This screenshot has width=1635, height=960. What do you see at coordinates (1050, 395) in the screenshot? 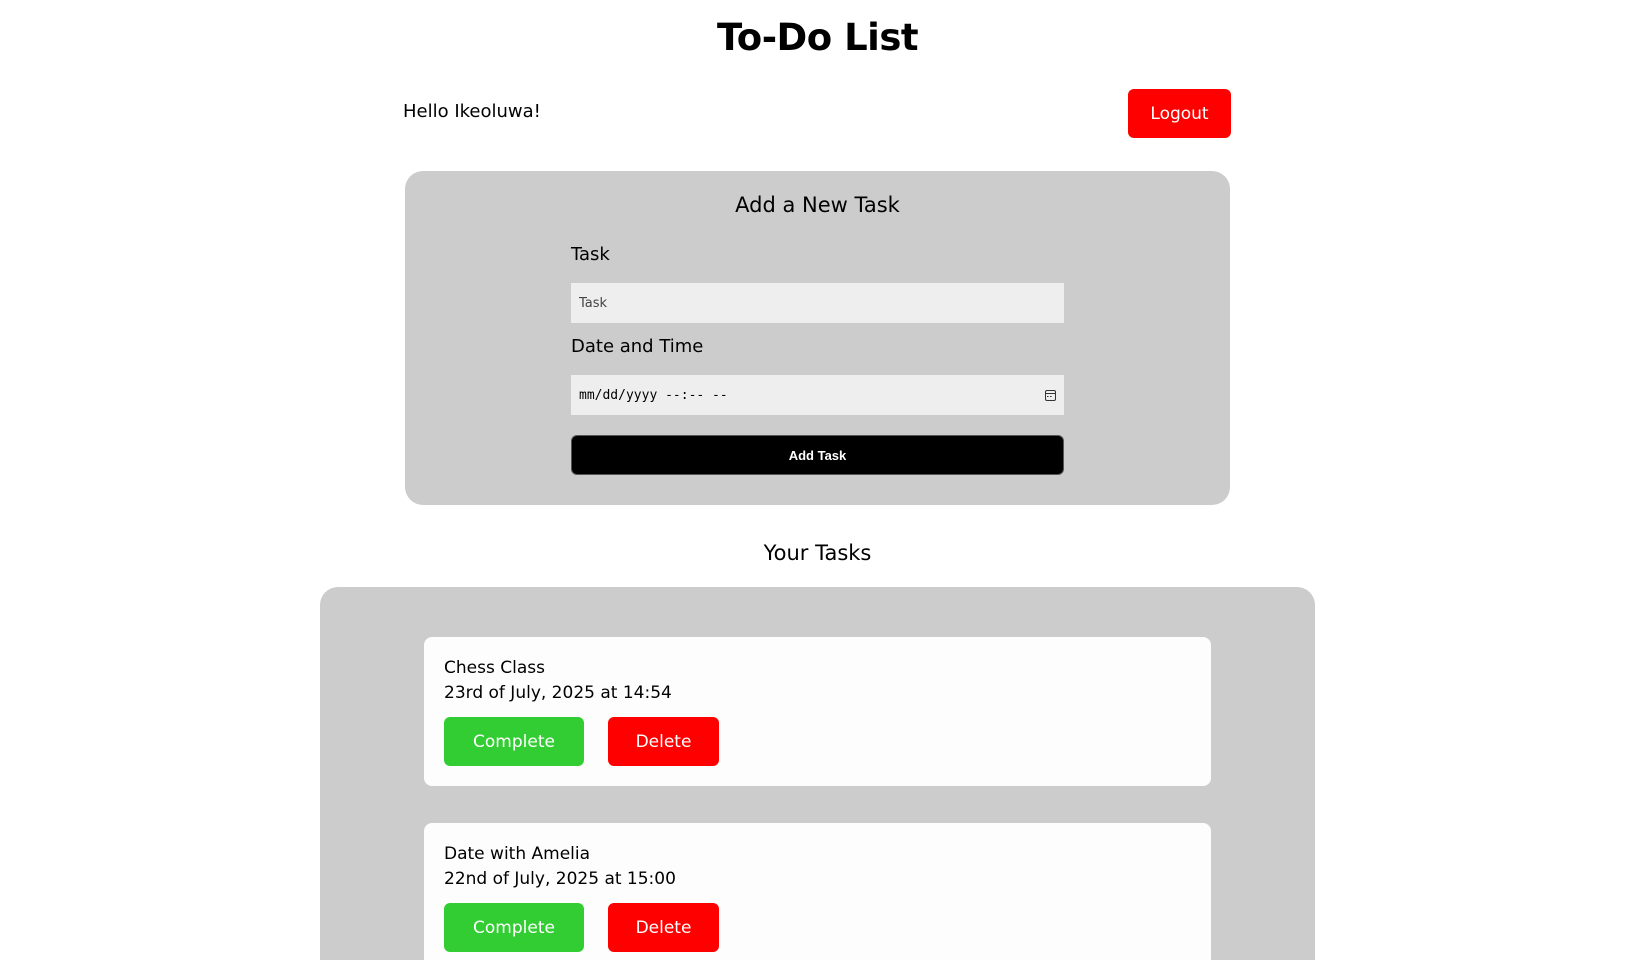
I see `calendar-icon` at bounding box center [1050, 395].